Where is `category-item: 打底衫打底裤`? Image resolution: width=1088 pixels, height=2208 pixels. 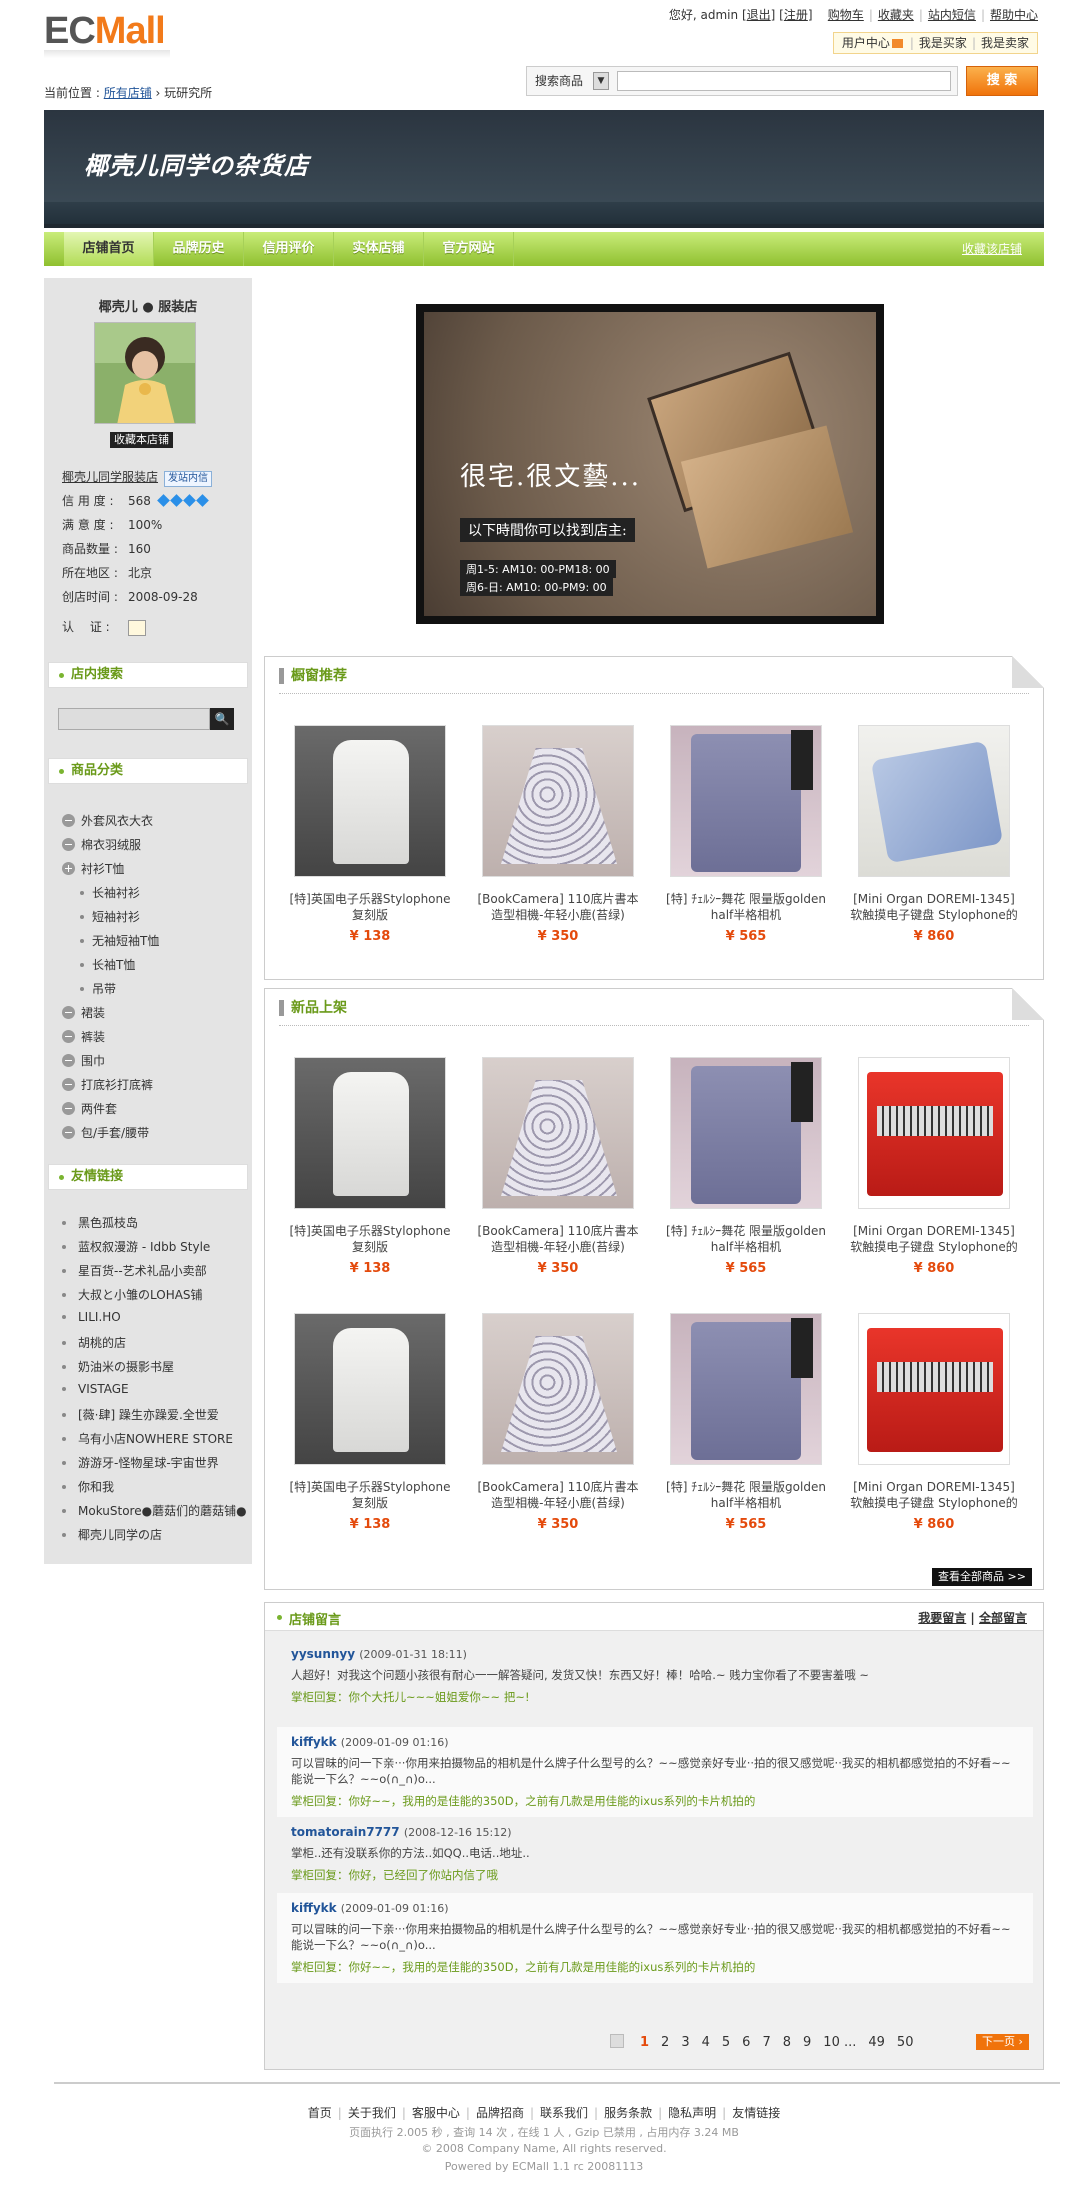
category-item: 打底衫打底裤 is located at coordinates (107, 1084).